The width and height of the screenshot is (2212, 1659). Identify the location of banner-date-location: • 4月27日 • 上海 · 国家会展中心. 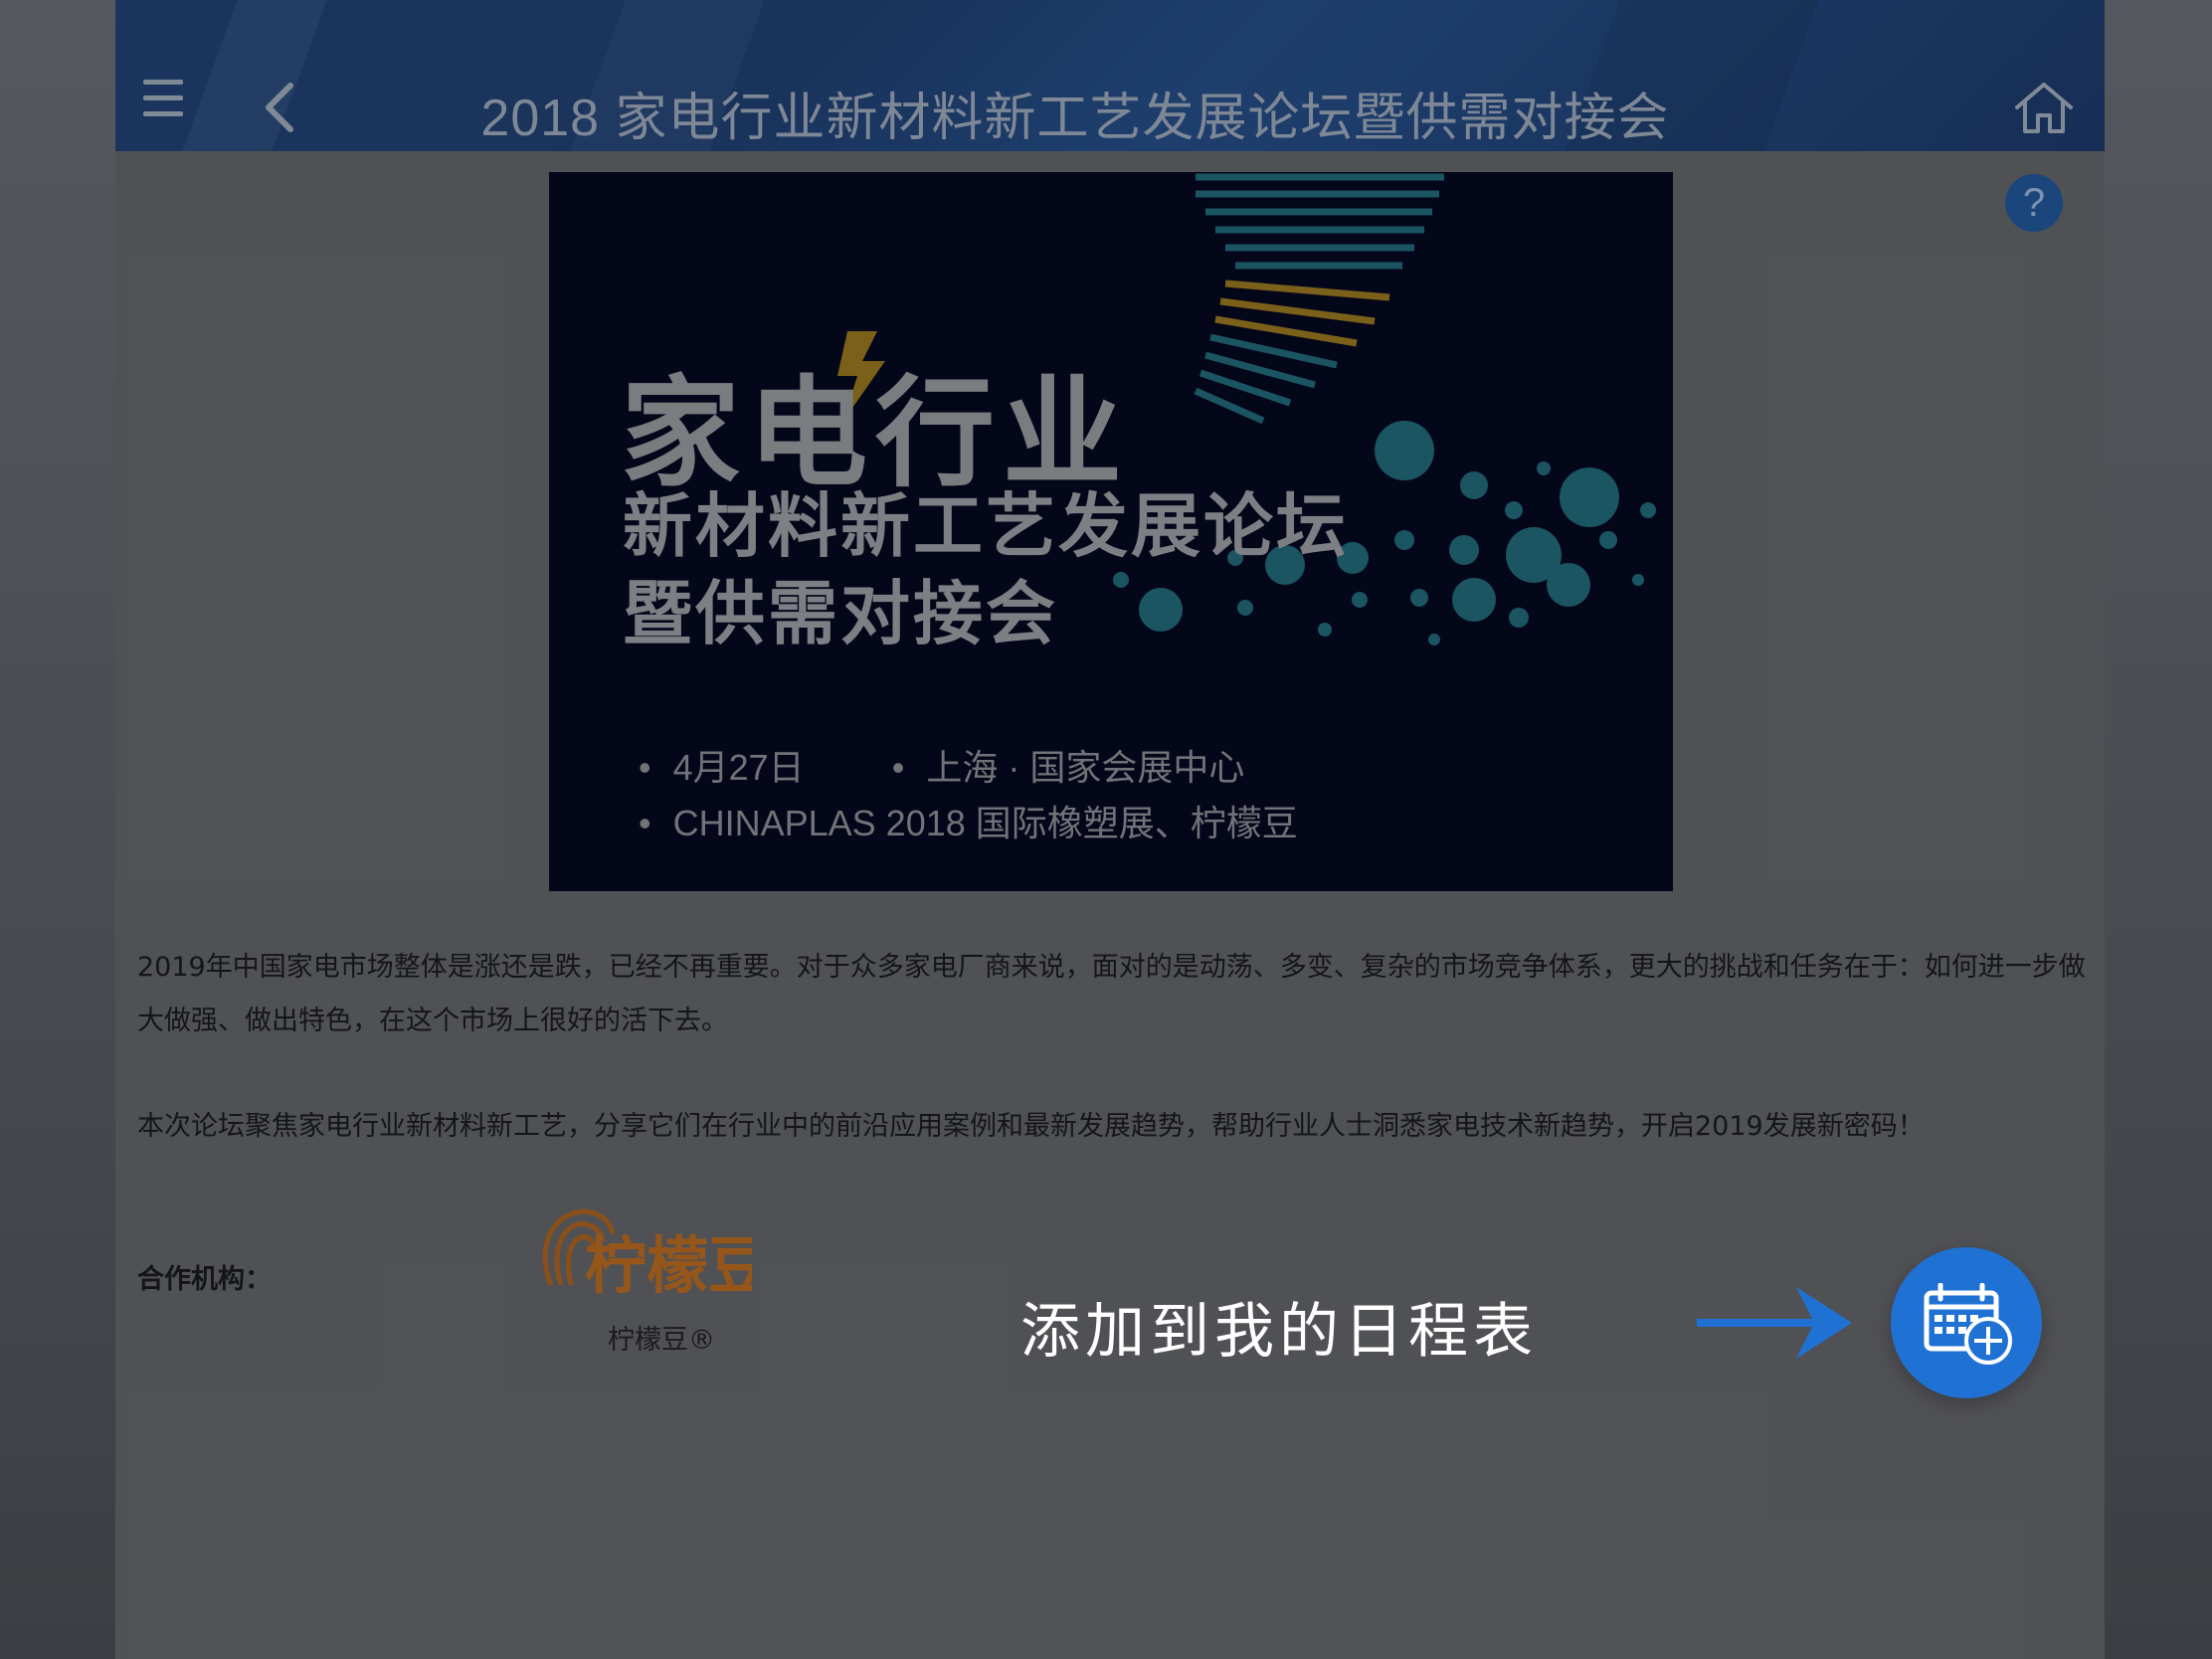
(941, 765).